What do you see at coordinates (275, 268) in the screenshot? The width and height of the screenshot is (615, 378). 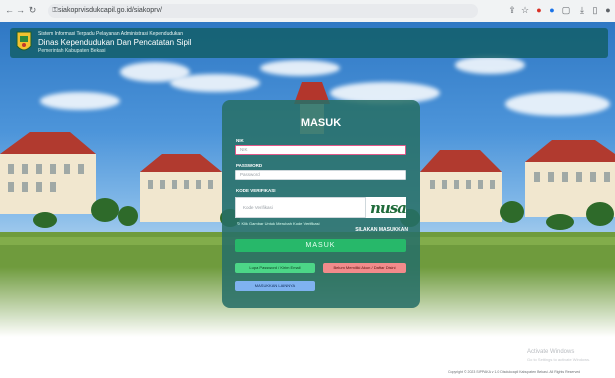 I see `forgot-password-button: Lupa Password / Kirim Email` at bounding box center [275, 268].